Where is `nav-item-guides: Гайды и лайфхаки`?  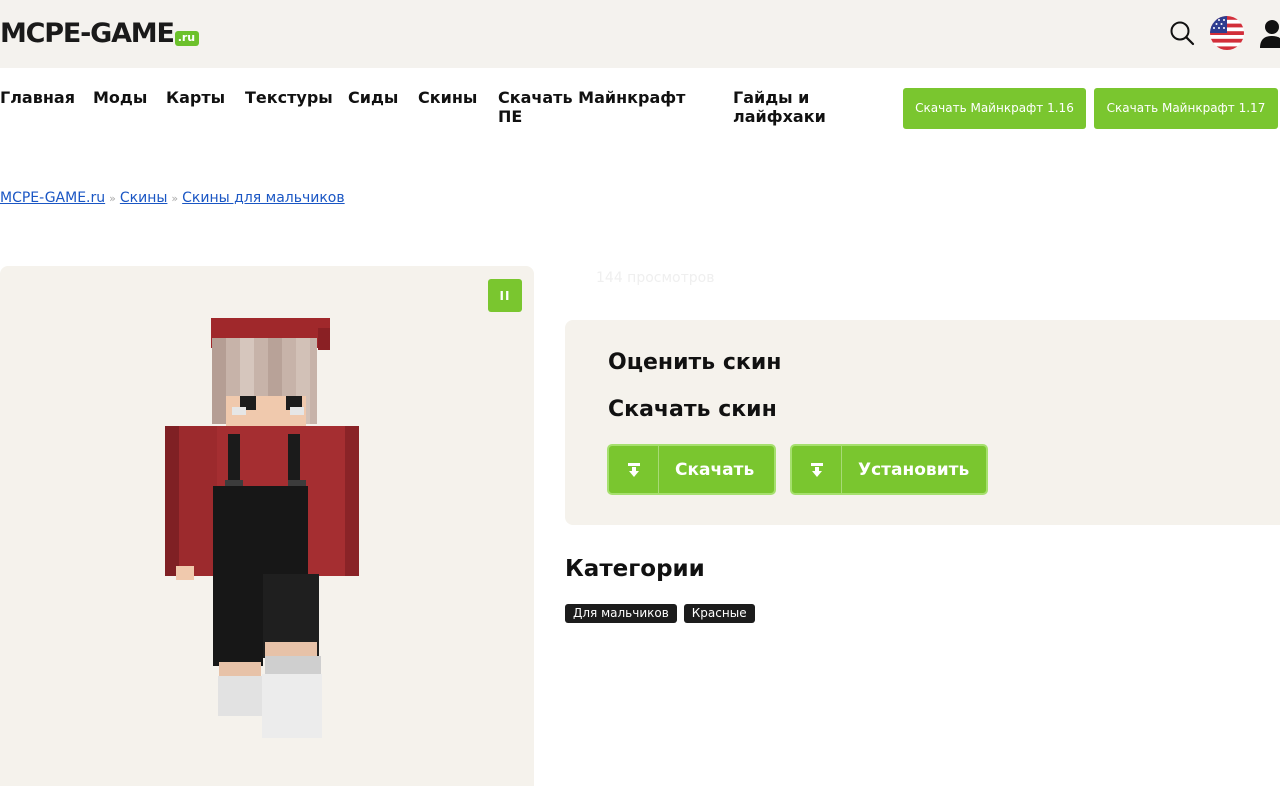 nav-item-guides: Гайды и лайфхаки is located at coordinates (788, 107).